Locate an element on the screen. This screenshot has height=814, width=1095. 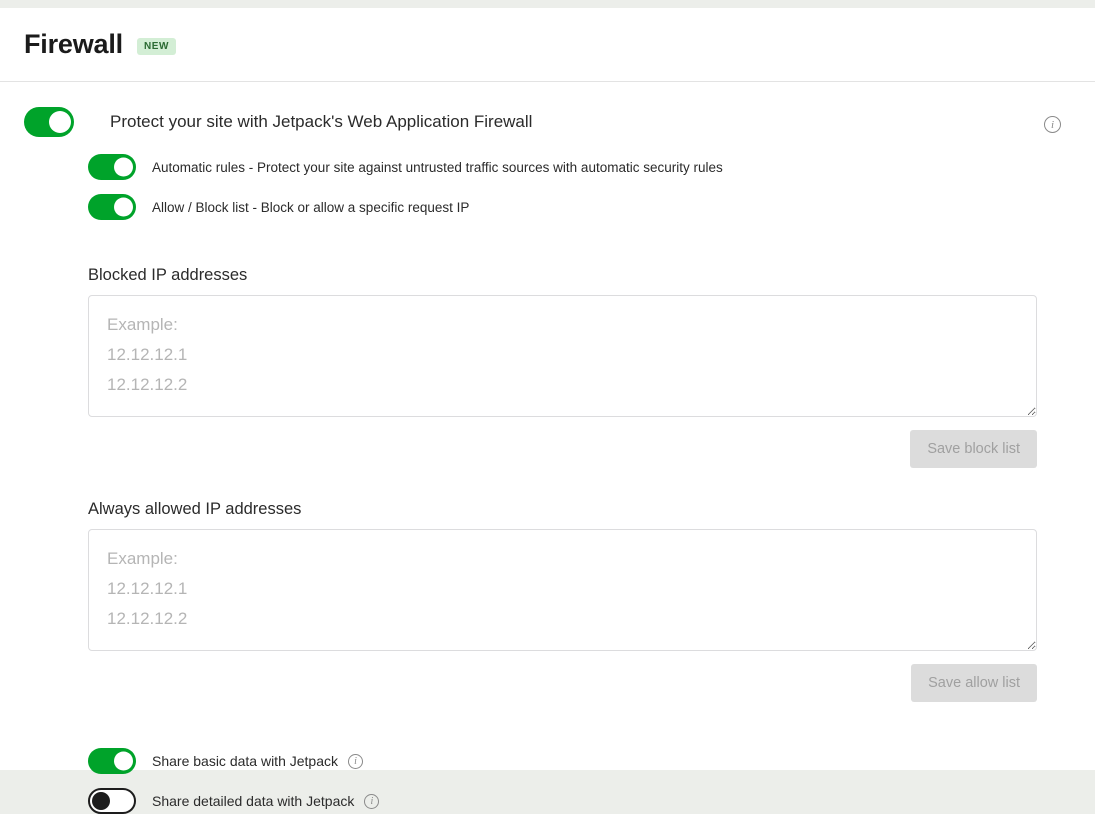
share-basic-data-label: Share basic data with Jetpack is located at coordinates (245, 761).